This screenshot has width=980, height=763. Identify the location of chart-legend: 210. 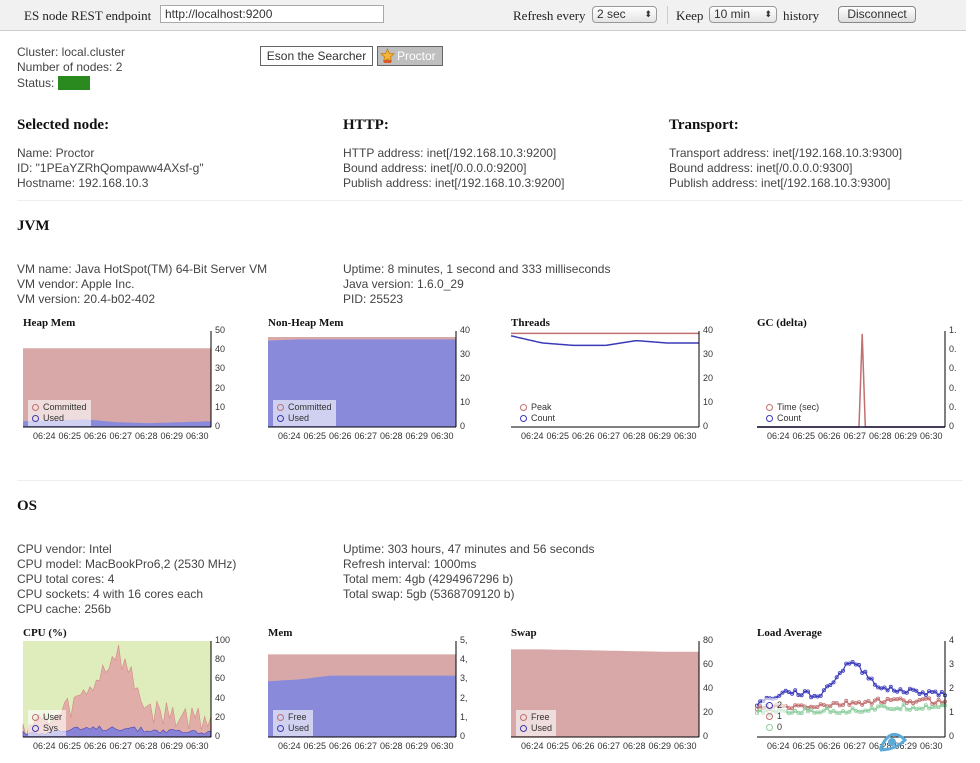
(774, 716).